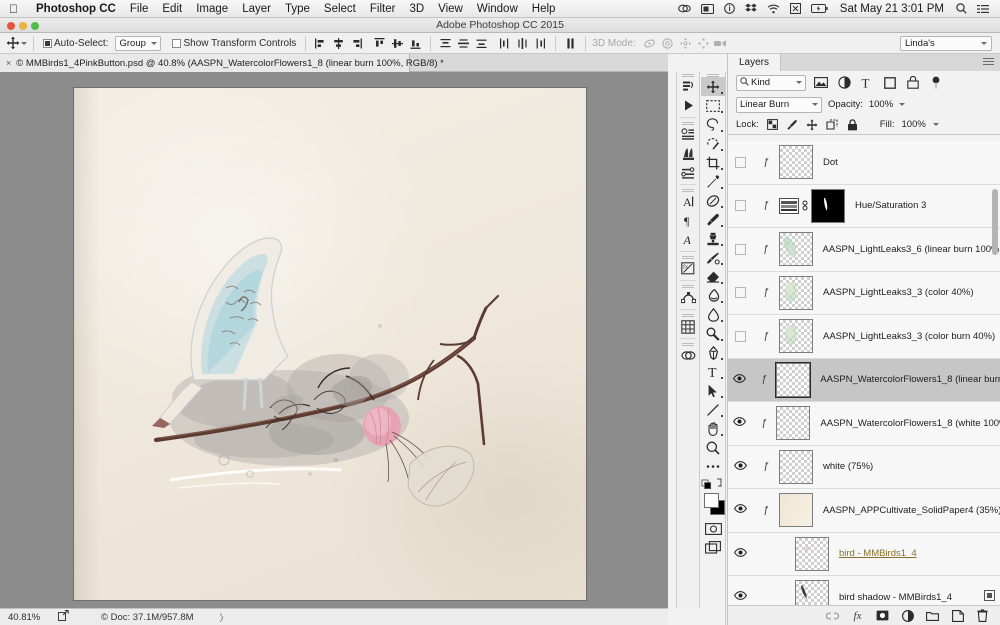 This screenshot has height=625, width=1000. Describe the element at coordinates (713, 143) in the screenshot. I see `quick-selection-tool-icon` at that location.